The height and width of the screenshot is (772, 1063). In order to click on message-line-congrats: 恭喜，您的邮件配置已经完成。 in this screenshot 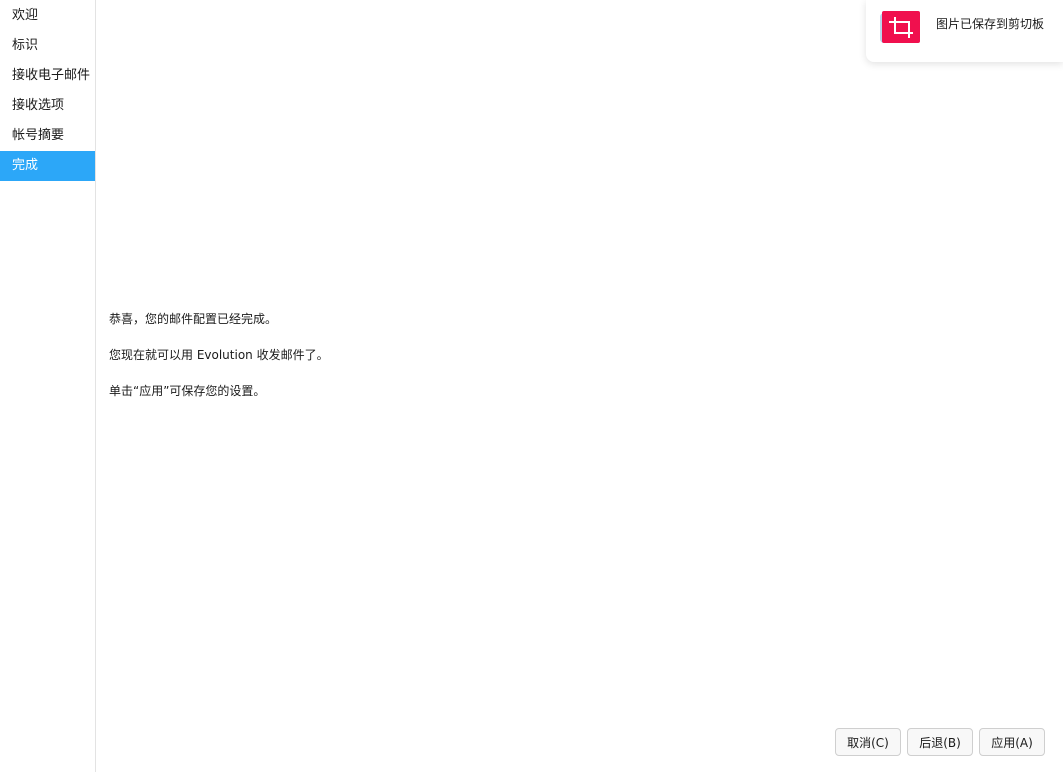, I will do `click(193, 319)`.